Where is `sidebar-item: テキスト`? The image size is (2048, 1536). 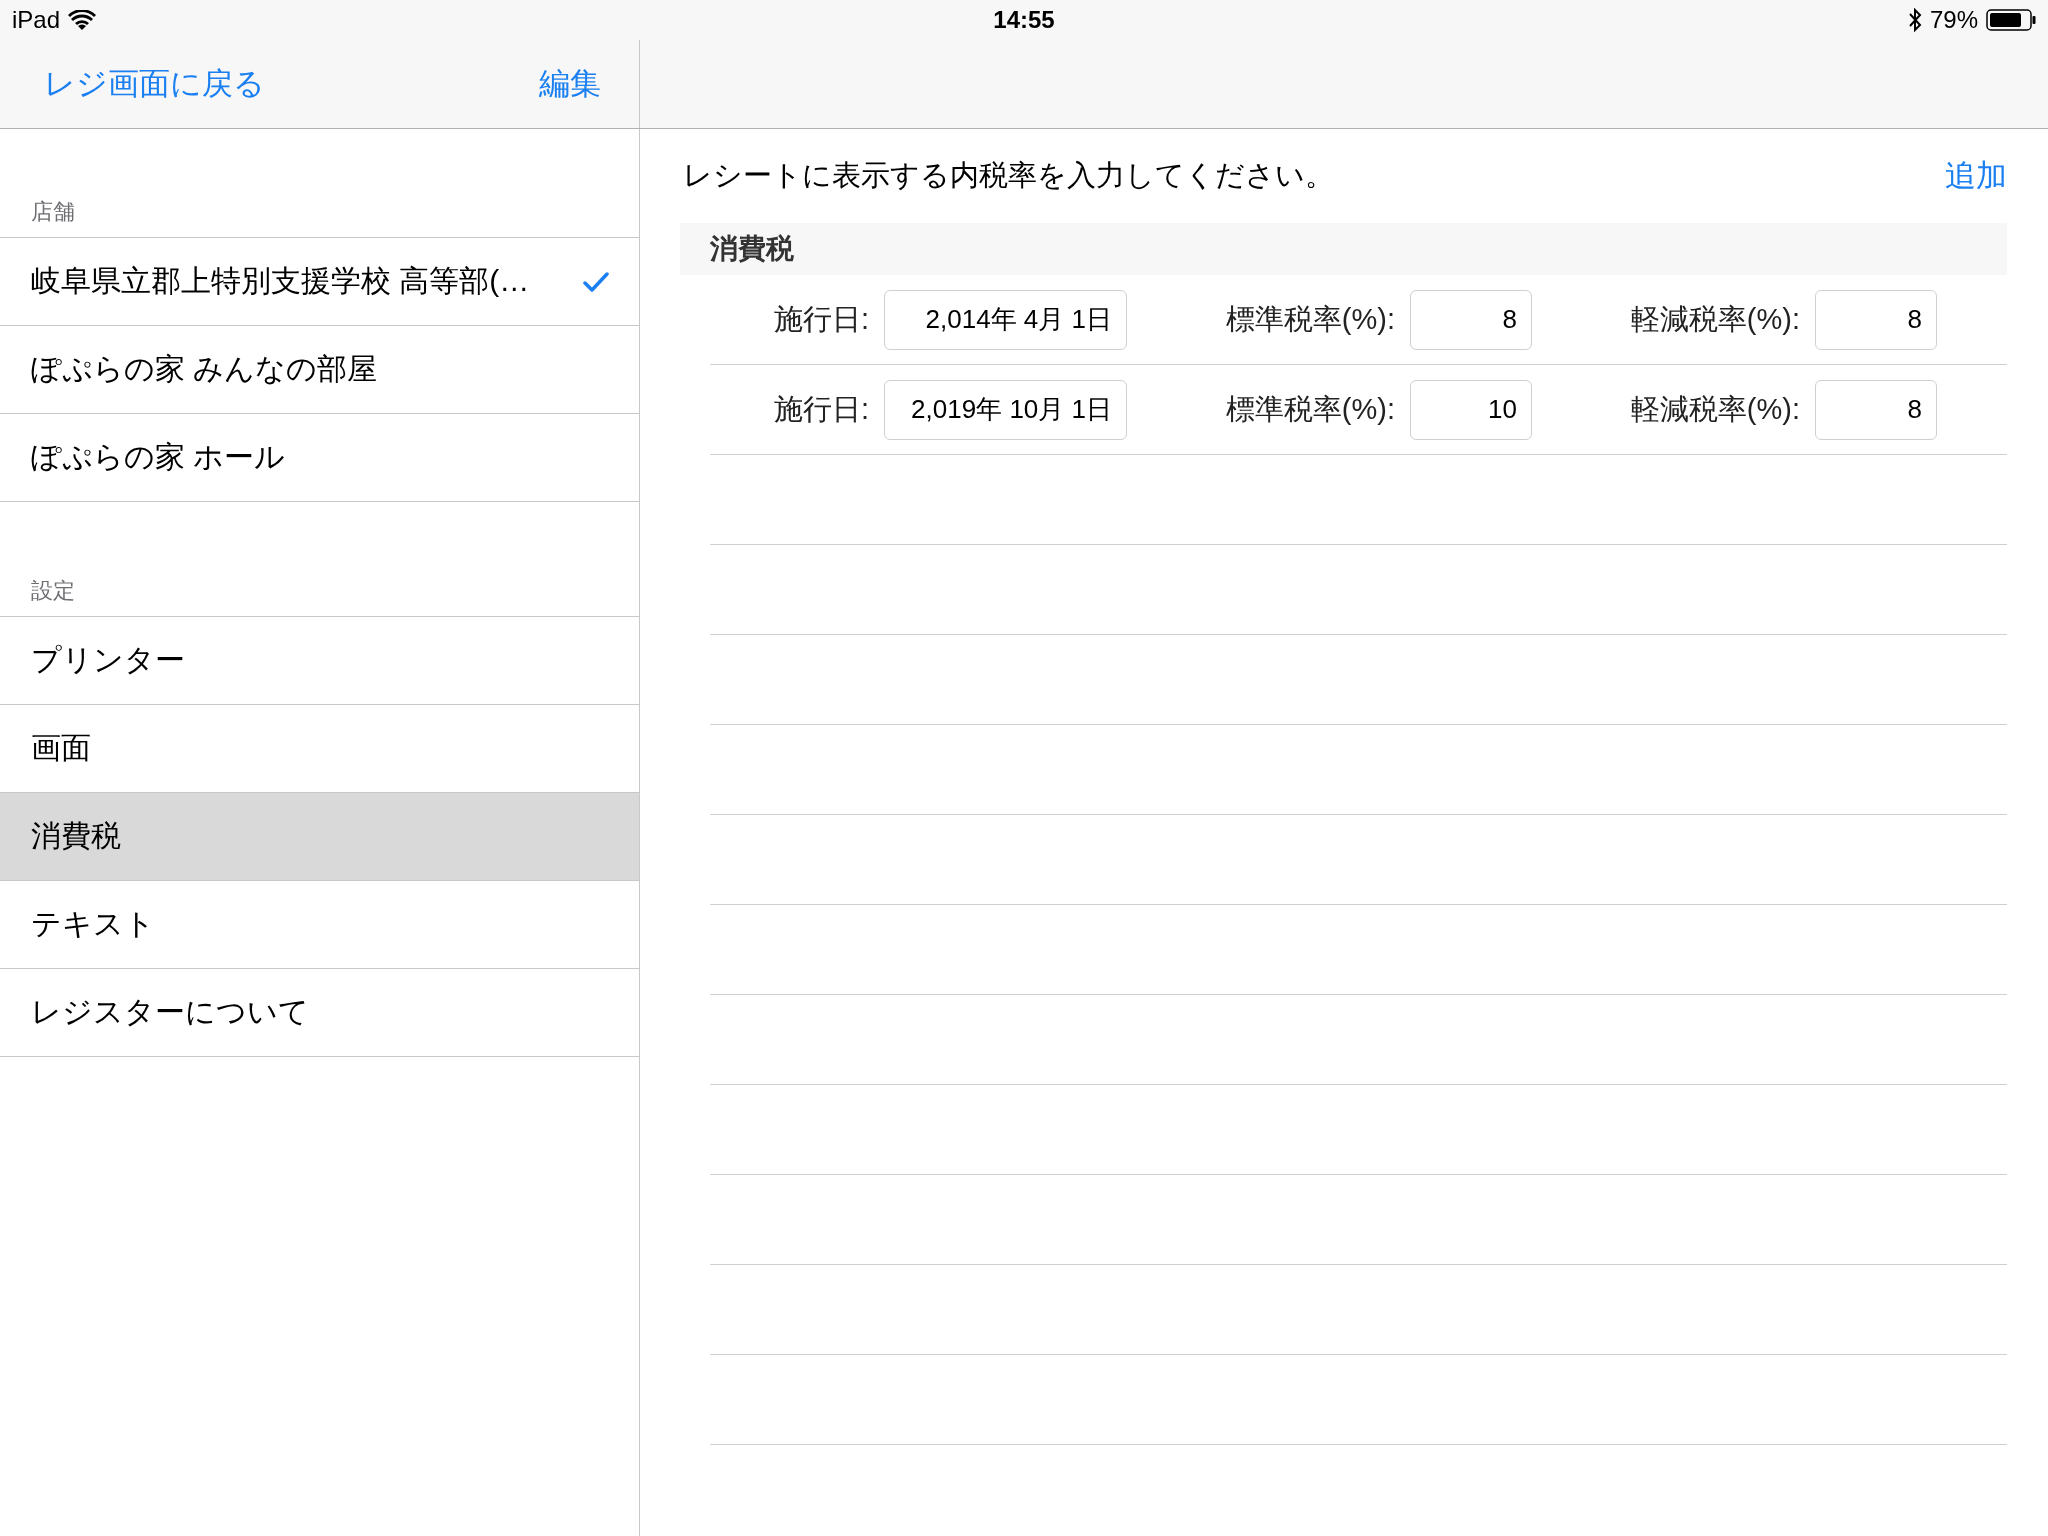 sidebar-item: テキスト is located at coordinates (319, 925).